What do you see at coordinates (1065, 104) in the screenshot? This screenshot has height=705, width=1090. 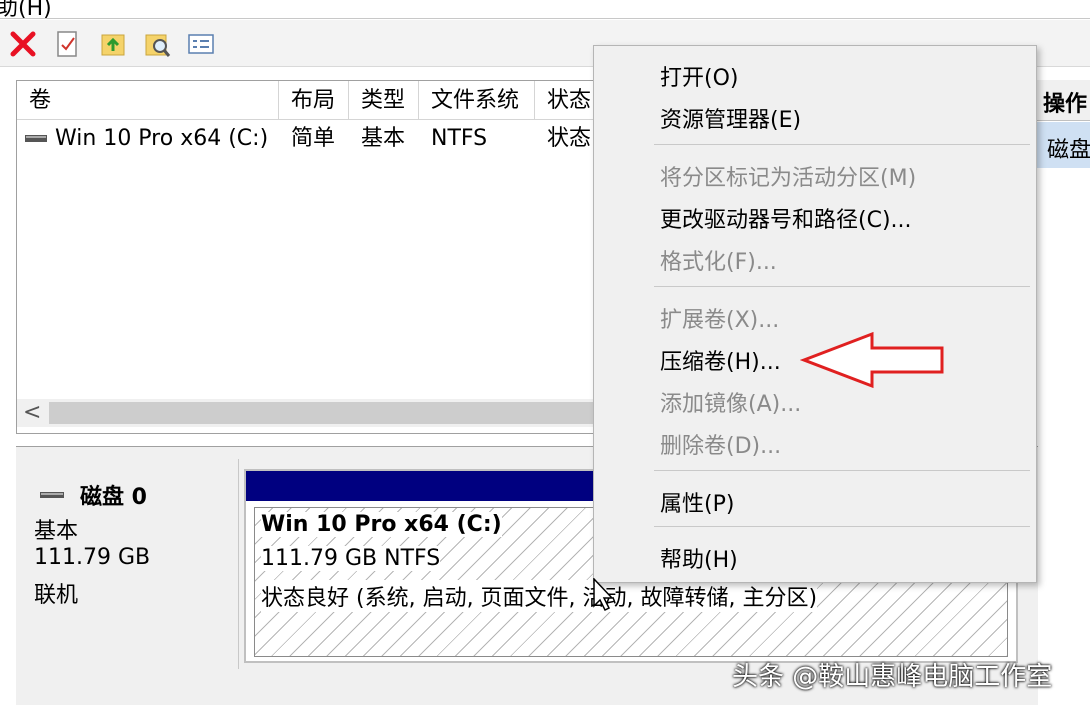 I see `action-title-label: 操作` at bounding box center [1065, 104].